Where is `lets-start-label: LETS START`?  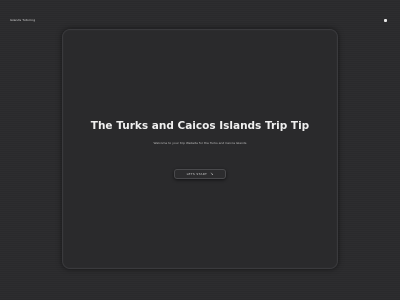
lets-start-label: LETS START is located at coordinates (197, 174).